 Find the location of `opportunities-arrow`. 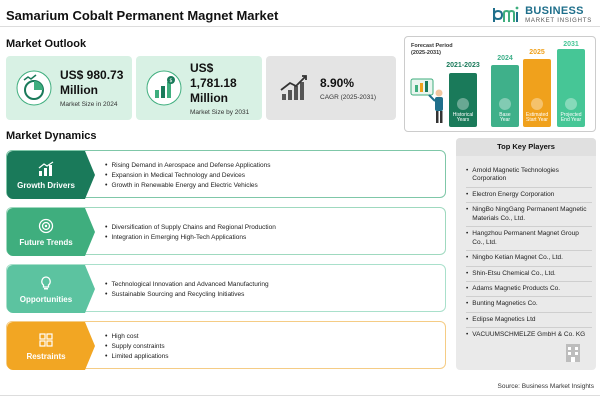

opportunities-arrow is located at coordinates (90, 289).